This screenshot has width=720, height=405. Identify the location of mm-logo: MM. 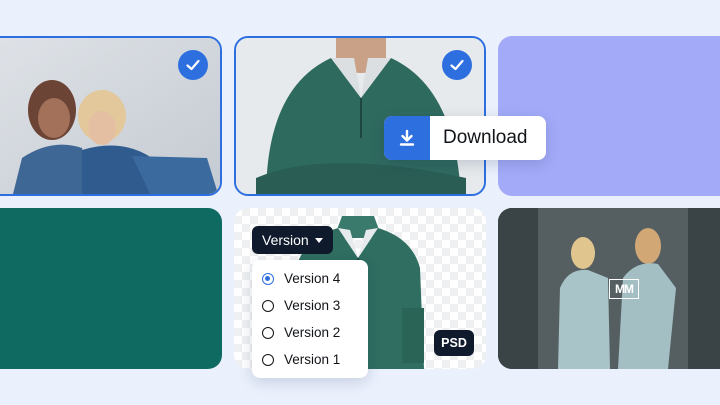
(624, 289).